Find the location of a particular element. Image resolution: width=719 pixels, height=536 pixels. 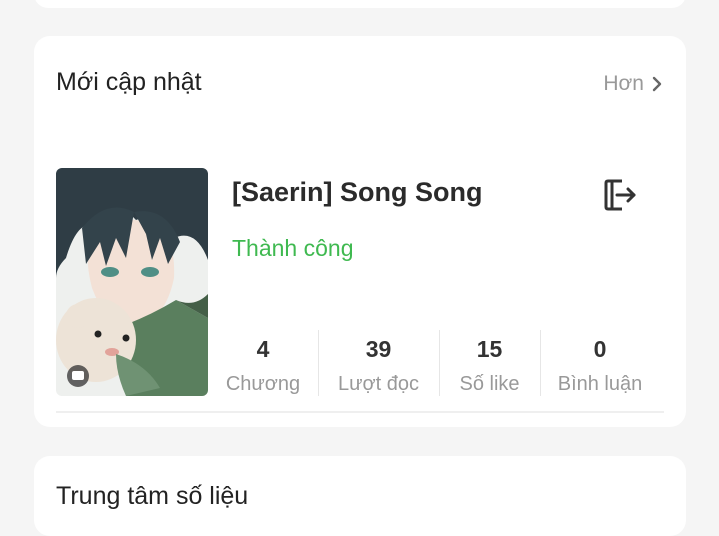

divider is located at coordinates (360, 412).